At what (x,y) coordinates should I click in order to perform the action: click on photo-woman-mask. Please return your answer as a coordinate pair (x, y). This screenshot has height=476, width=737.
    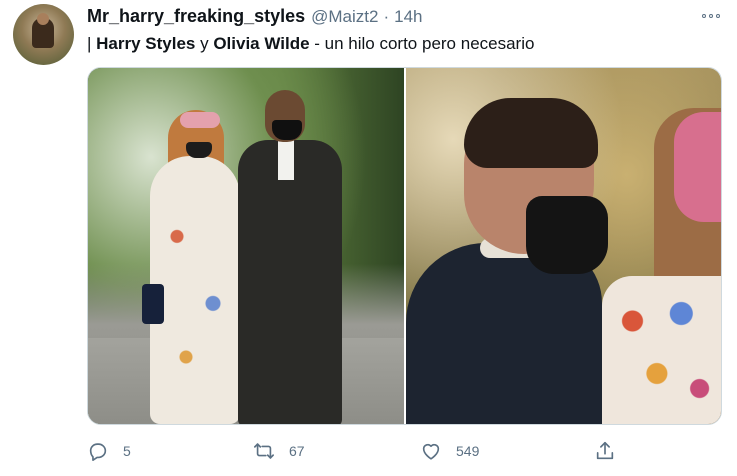
    Looking at the image, I should click on (199, 150).